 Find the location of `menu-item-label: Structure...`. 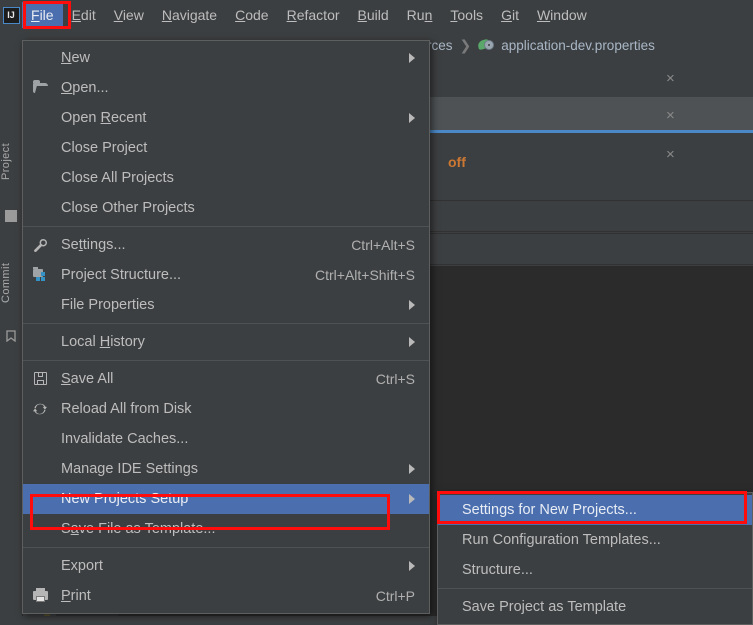

menu-item-label: Structure... is located at coordinates (497, 570).